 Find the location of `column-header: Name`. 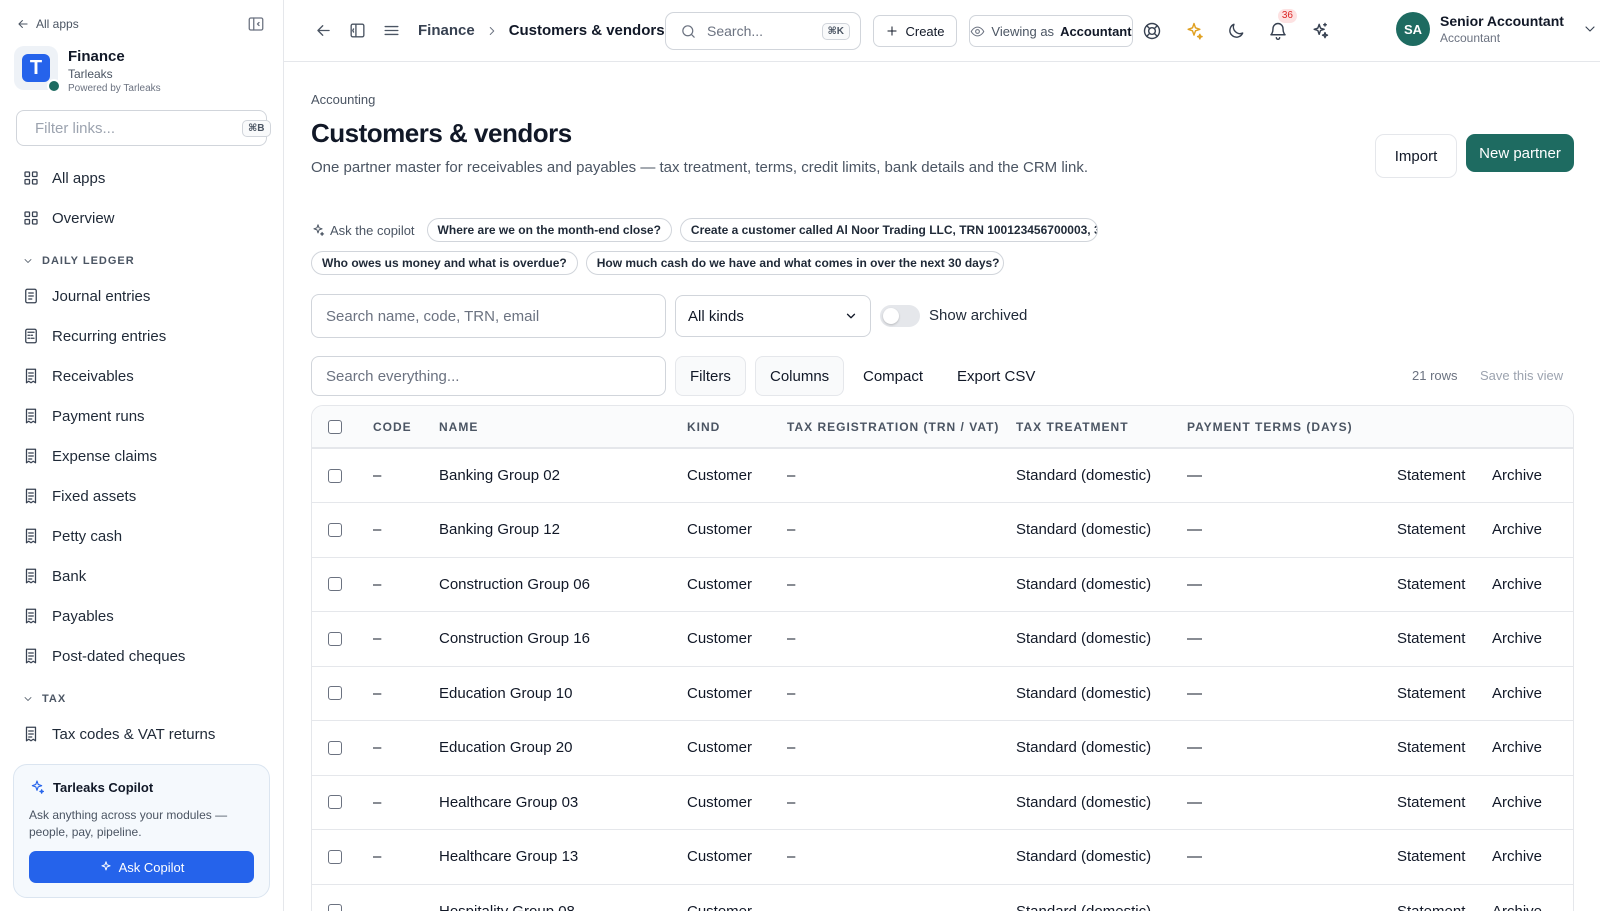

column-header: Name is located at coordinates (563, 427).